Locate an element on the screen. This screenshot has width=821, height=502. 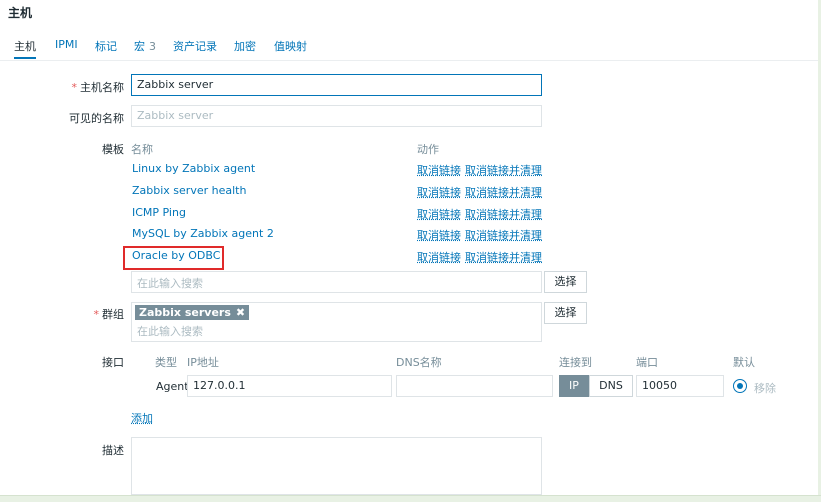
templates-label: 模板 is located at coordinates (113, 149).